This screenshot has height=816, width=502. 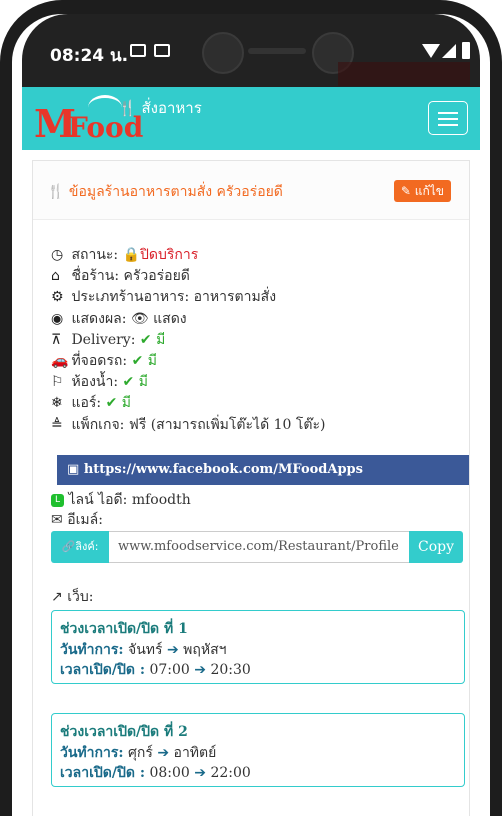 I want to click on slot-heading: ช่วงเวลาเปิด/ปิด ที่ 2, so click(x=124, y=732).